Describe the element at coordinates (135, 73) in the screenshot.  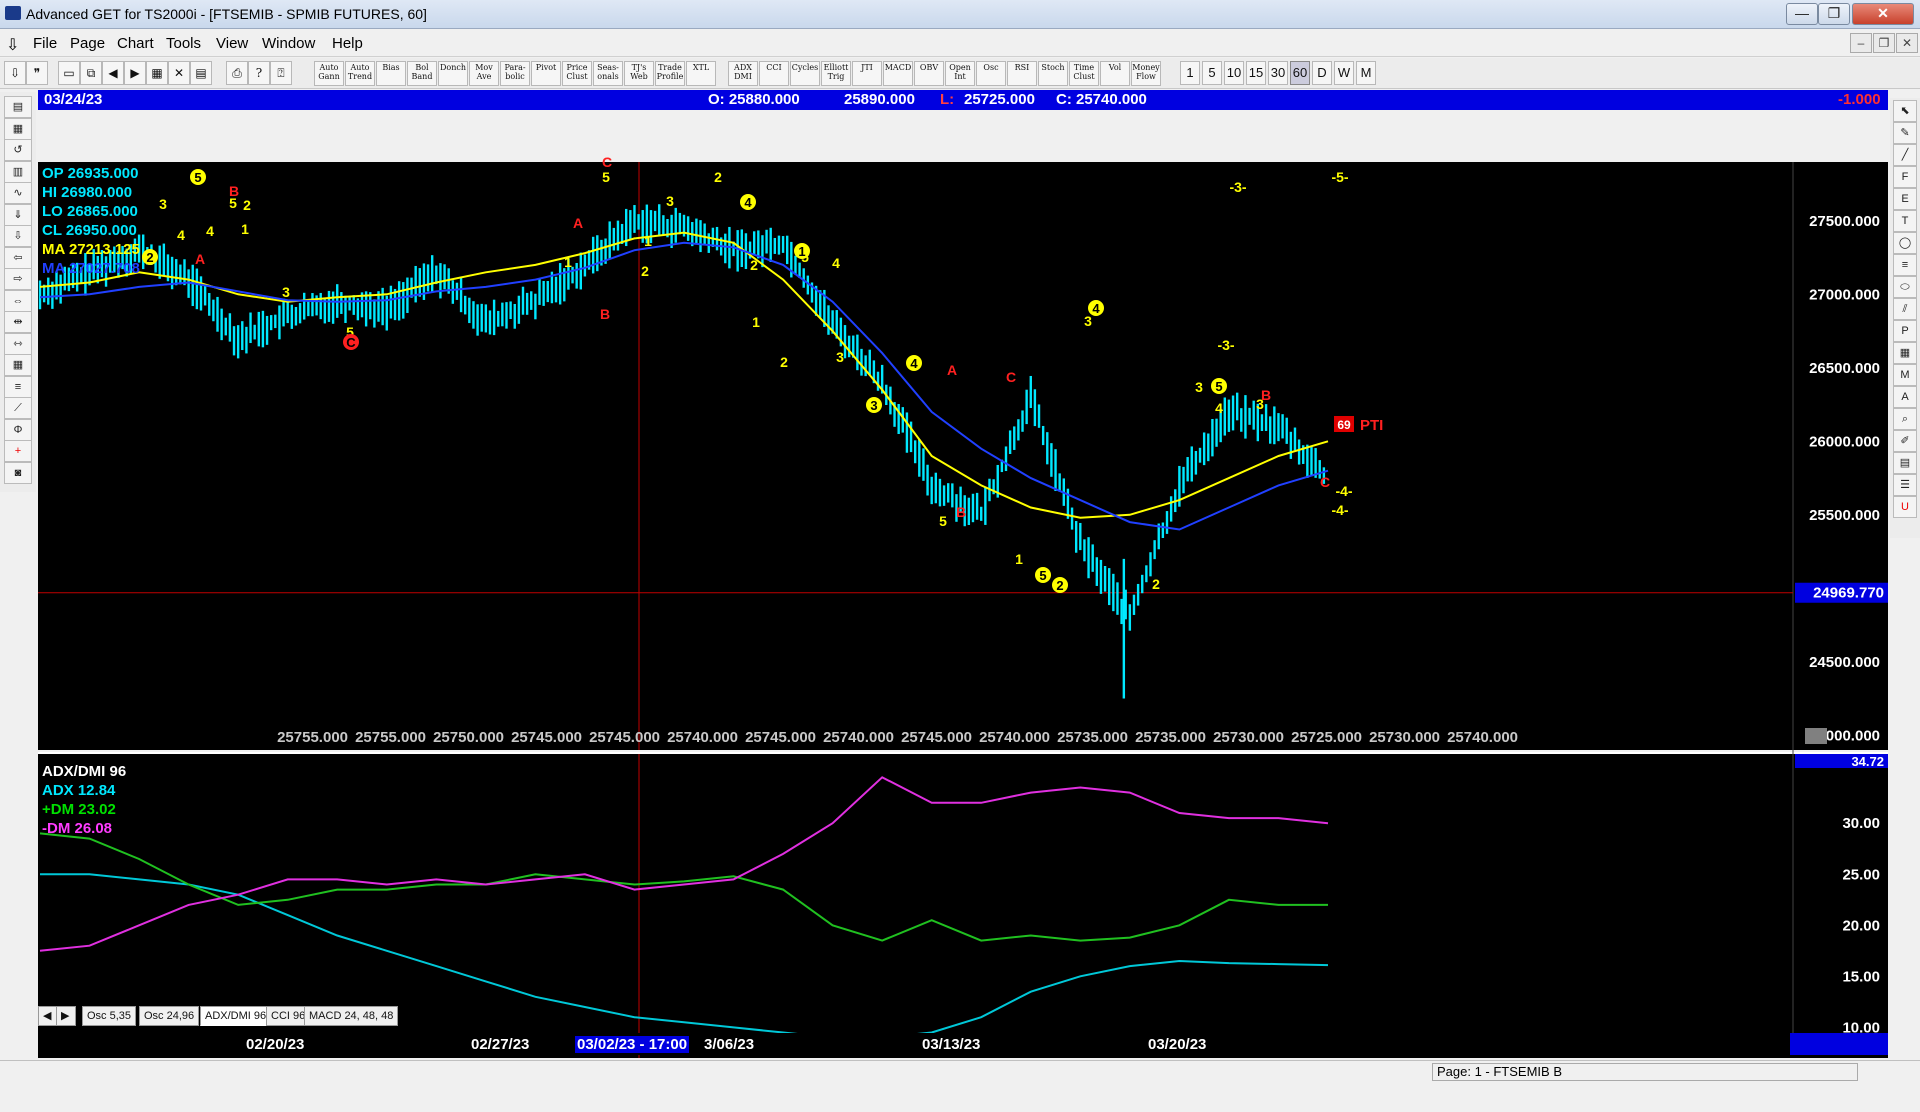
I see `forward-icon: ▶` at that location.